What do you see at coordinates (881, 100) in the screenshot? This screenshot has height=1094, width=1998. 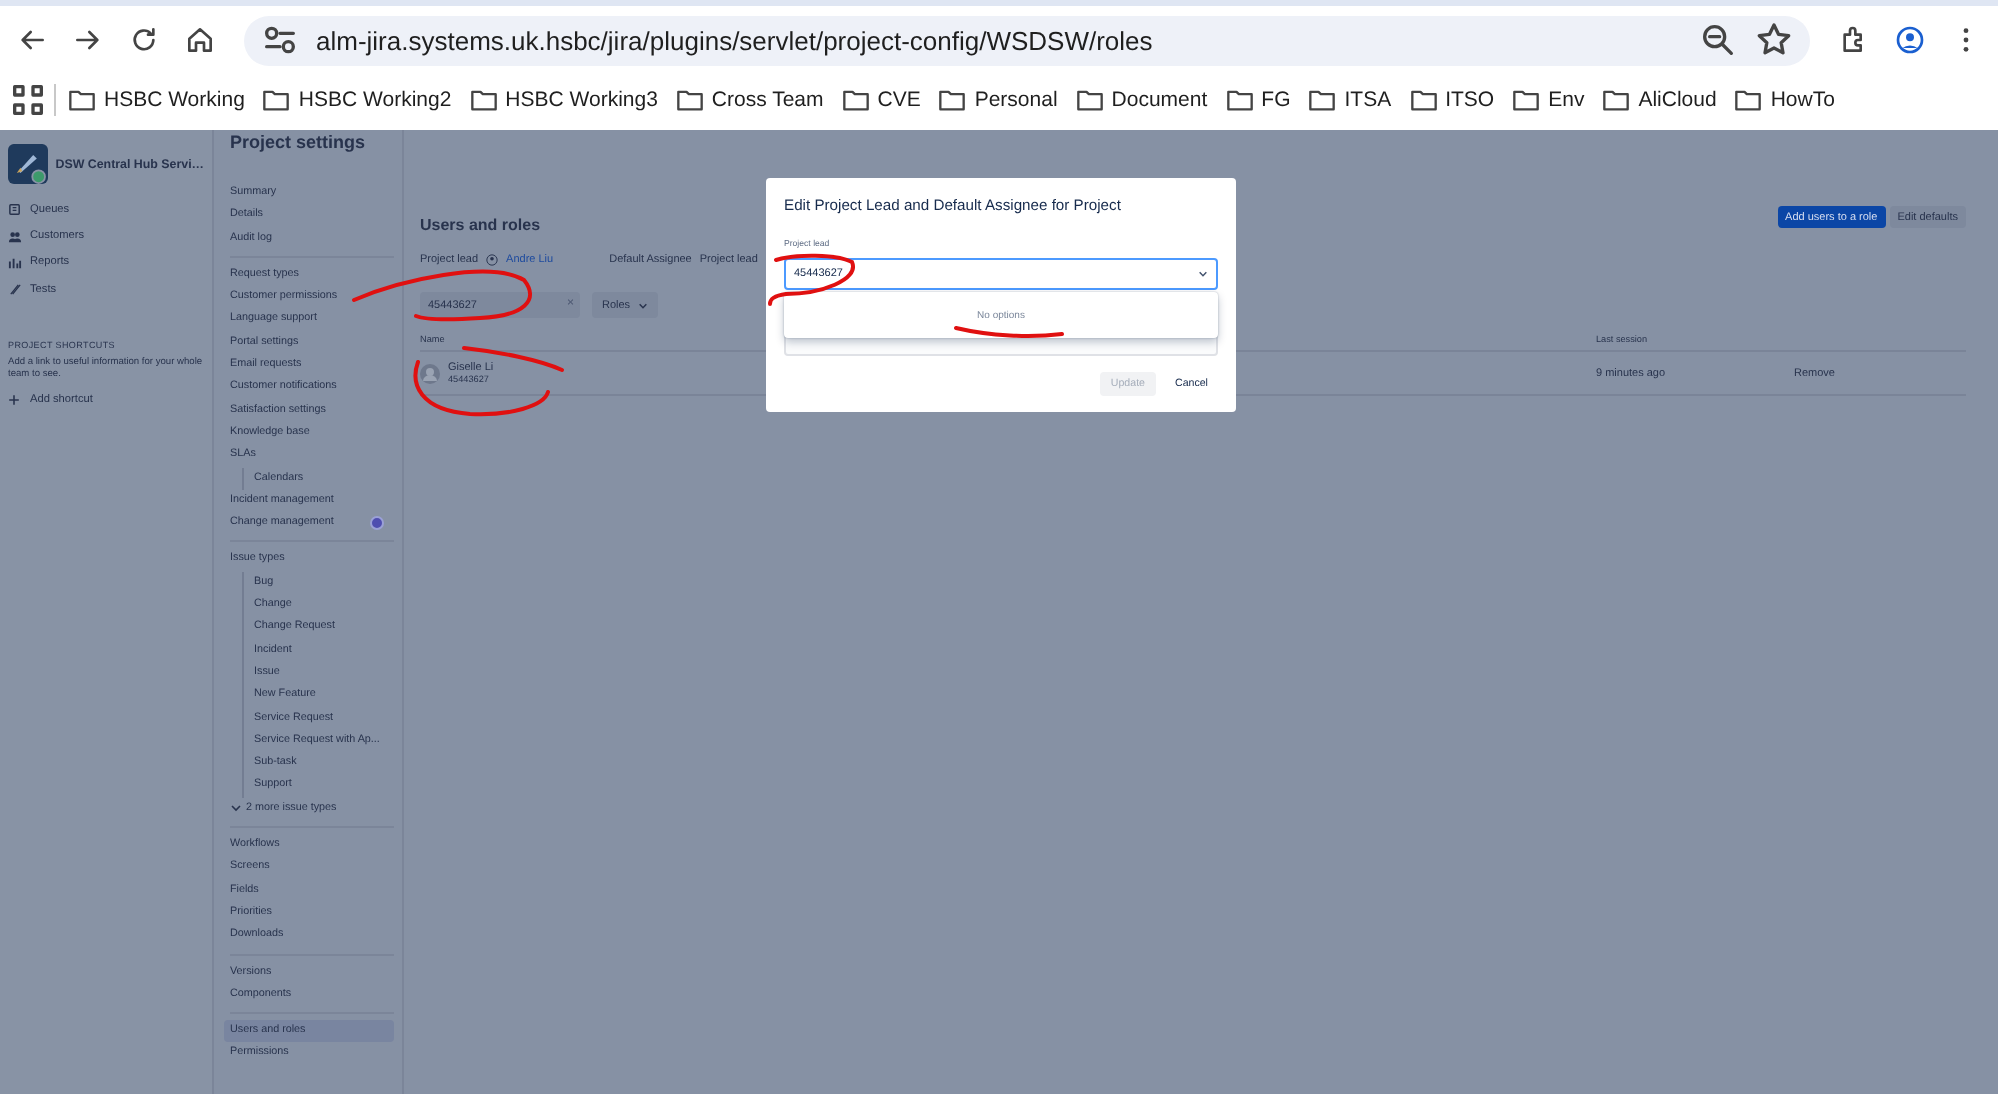 I see `bookmark-folder: CVE` at bounding box center [881, 100].